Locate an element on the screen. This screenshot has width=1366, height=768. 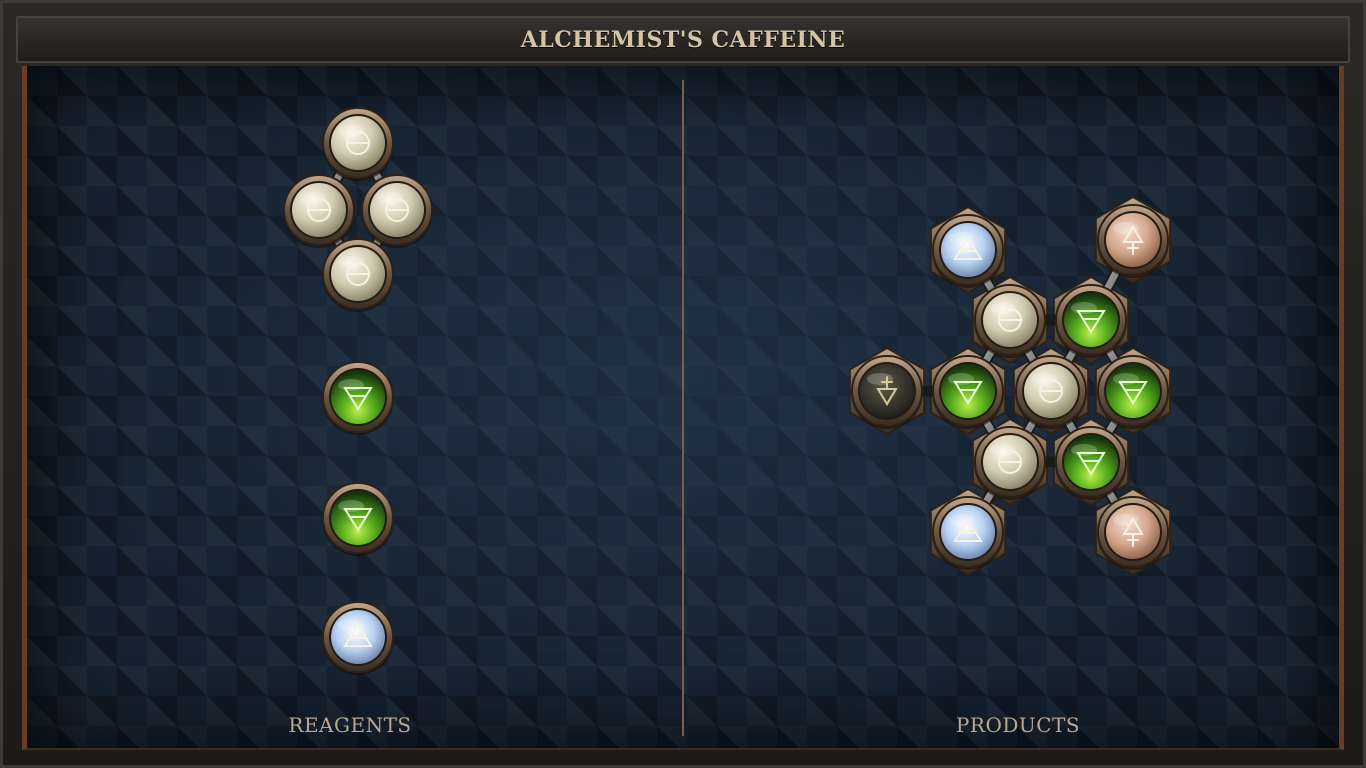
reagent-air is located at coordinates (358, 638).